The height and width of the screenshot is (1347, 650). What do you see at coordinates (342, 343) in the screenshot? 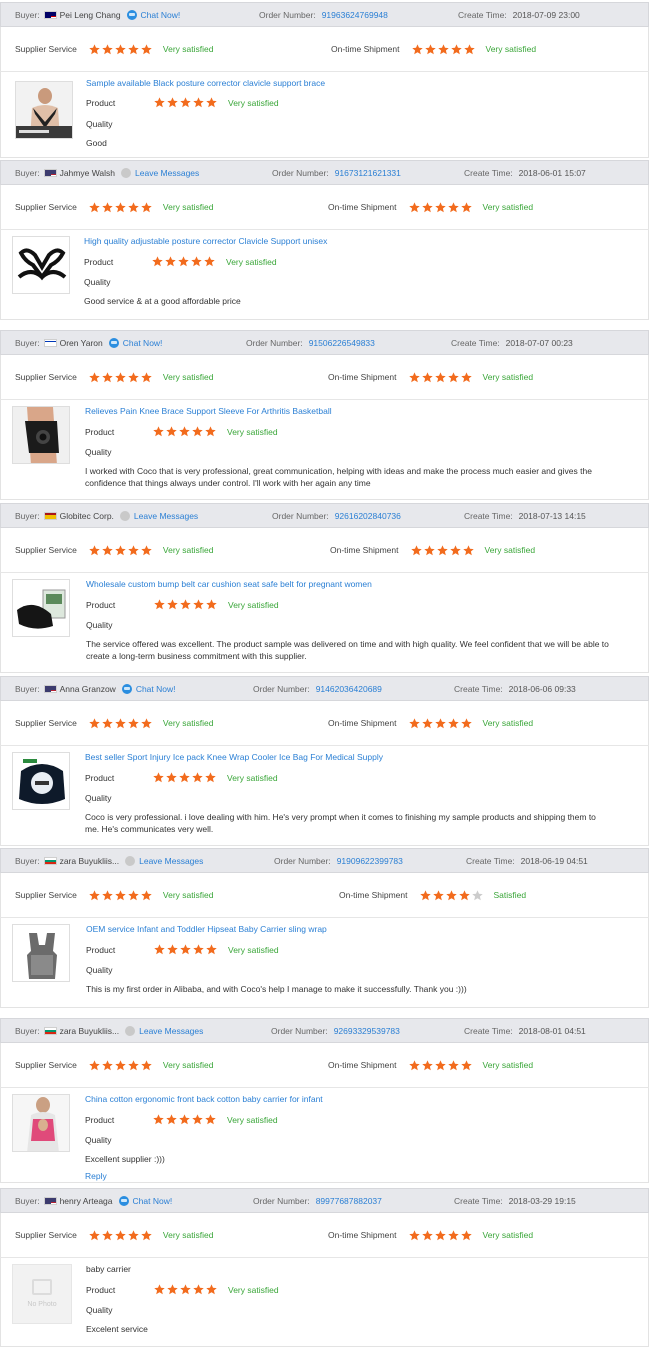
I see `order-number-link: 91506226549833` at bounding box center [342, 343].